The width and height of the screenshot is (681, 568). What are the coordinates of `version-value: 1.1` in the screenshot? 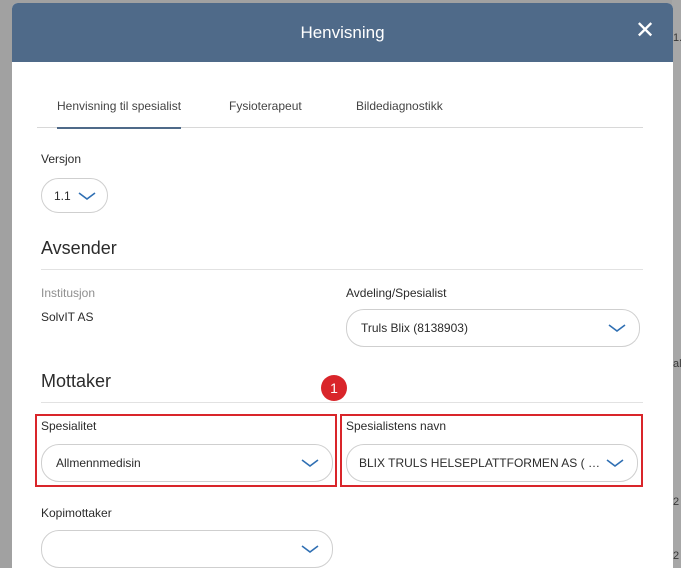 It's located at (62, 195).